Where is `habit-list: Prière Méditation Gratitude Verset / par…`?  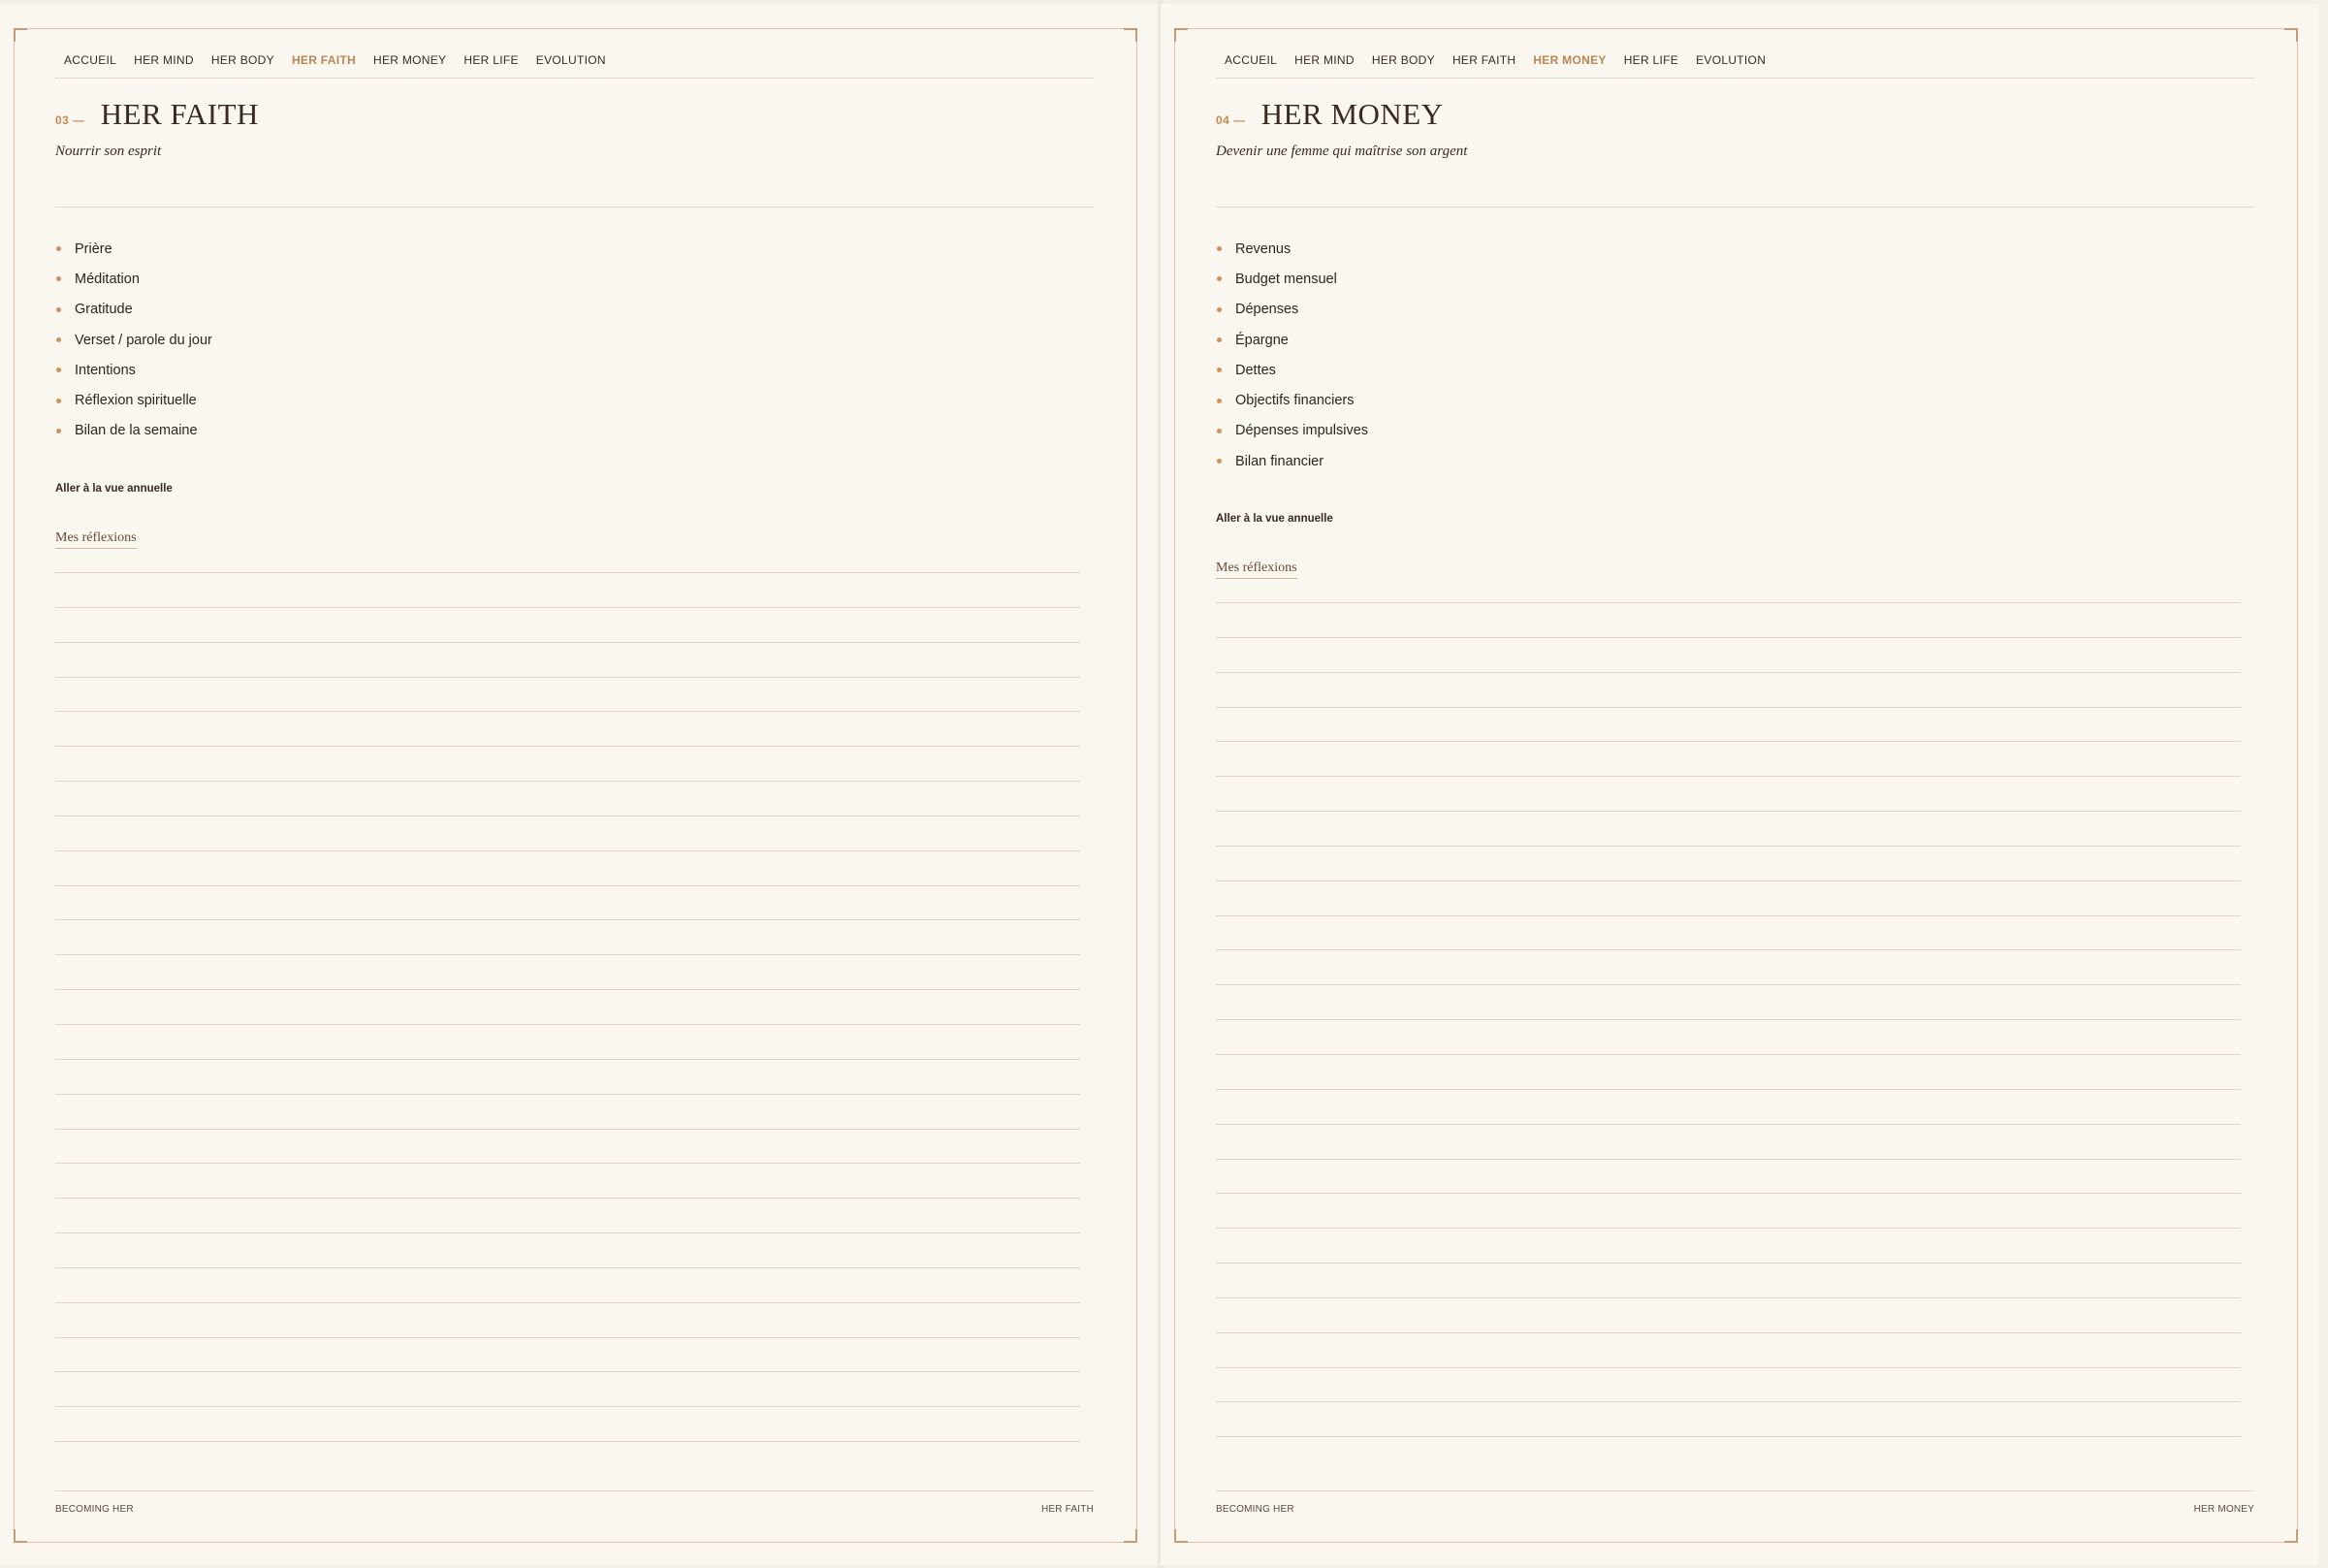
habit-list: Prière Méditation Gratitude Verset / par… is located at coordinates (133, 340).